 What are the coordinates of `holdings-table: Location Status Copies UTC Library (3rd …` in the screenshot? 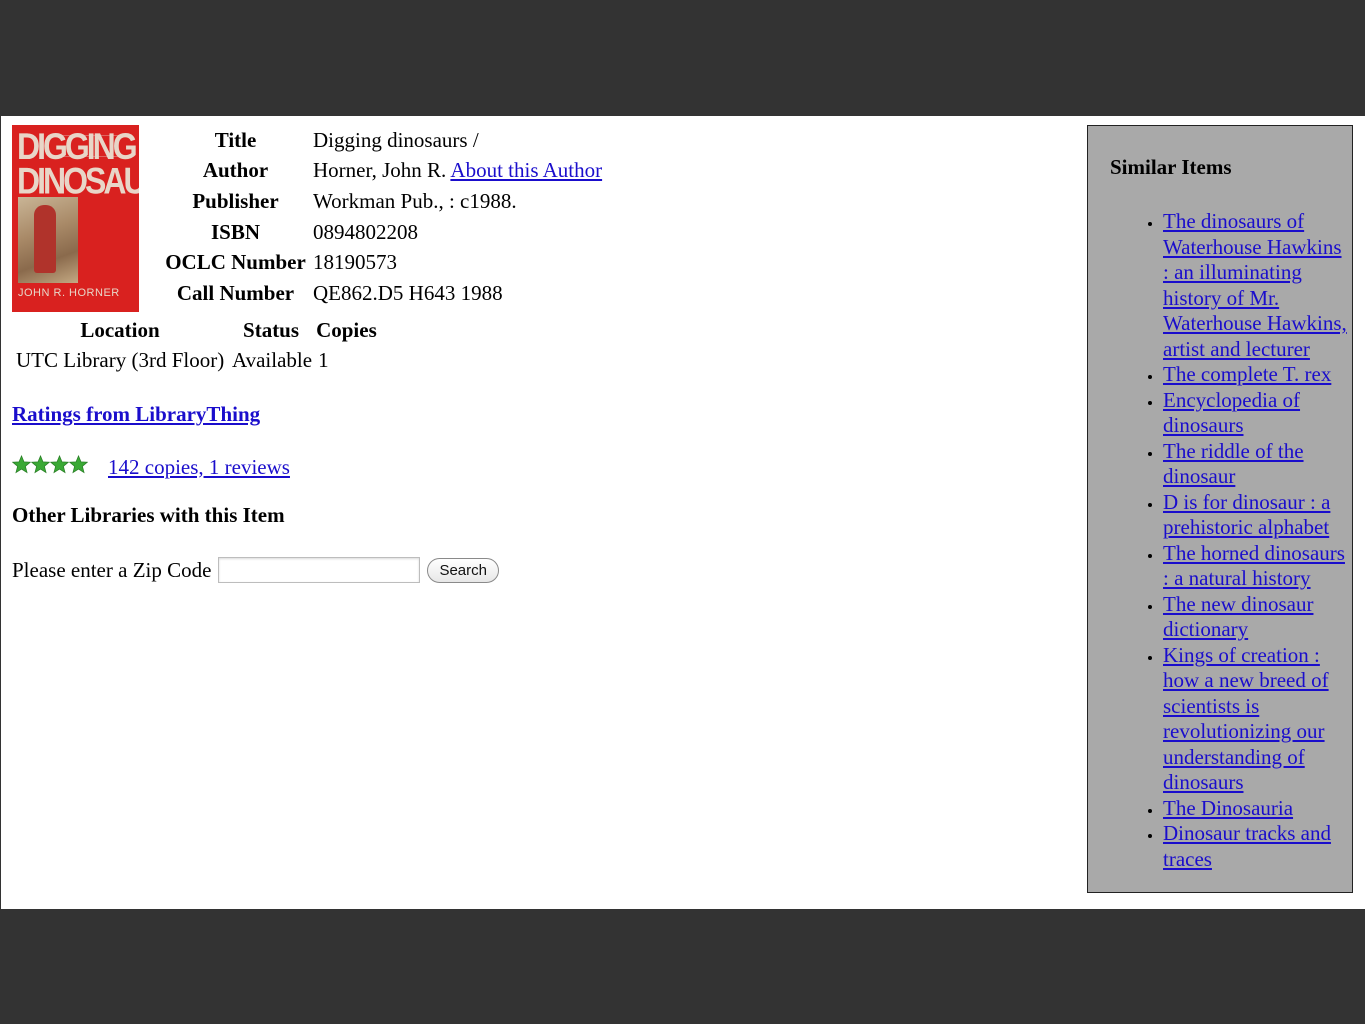 It's located at (195, 345).